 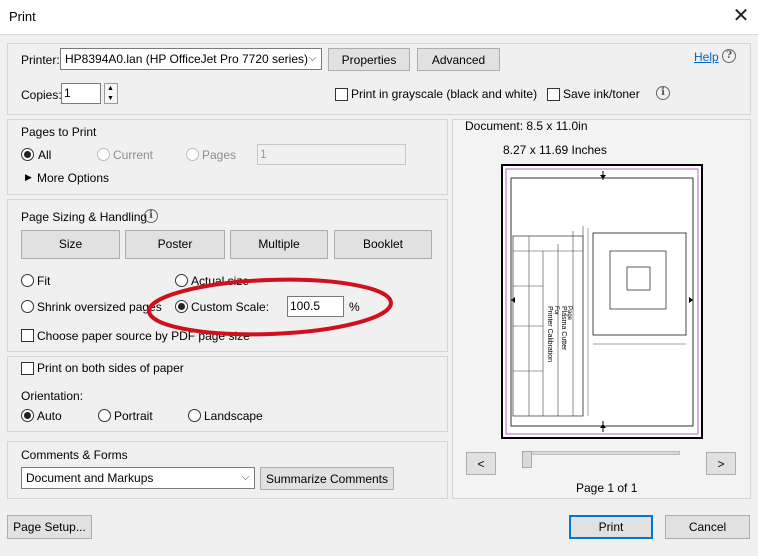 What do you see at coordinates (553, 94) in the screenshot?
I see `save-ink-checkbox` at bounding box center [553, 94].